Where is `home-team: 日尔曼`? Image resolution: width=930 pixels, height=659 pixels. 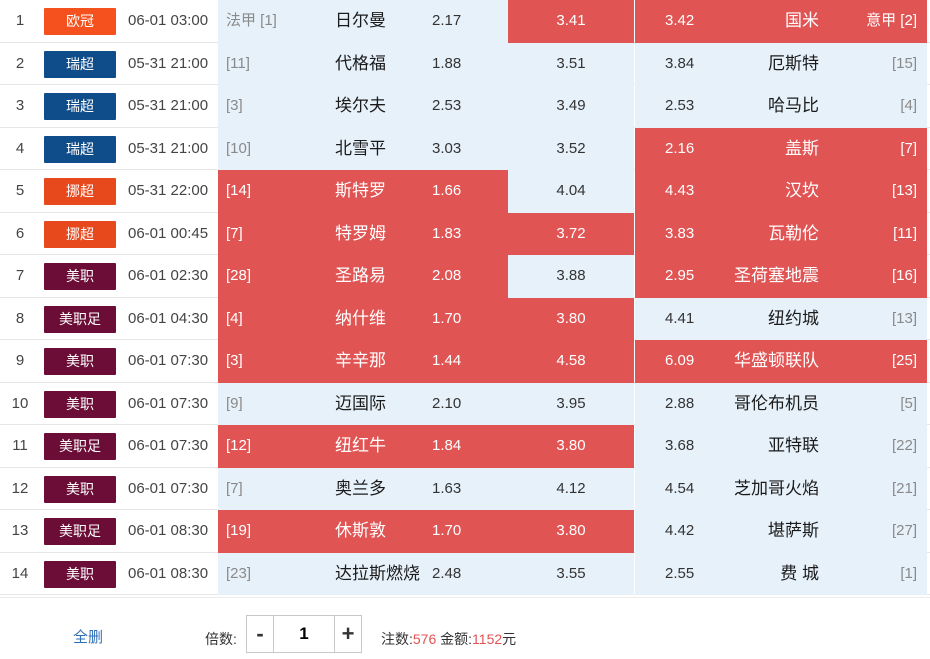
home-team: 日尔曼 is located at coordinates (360, 20).